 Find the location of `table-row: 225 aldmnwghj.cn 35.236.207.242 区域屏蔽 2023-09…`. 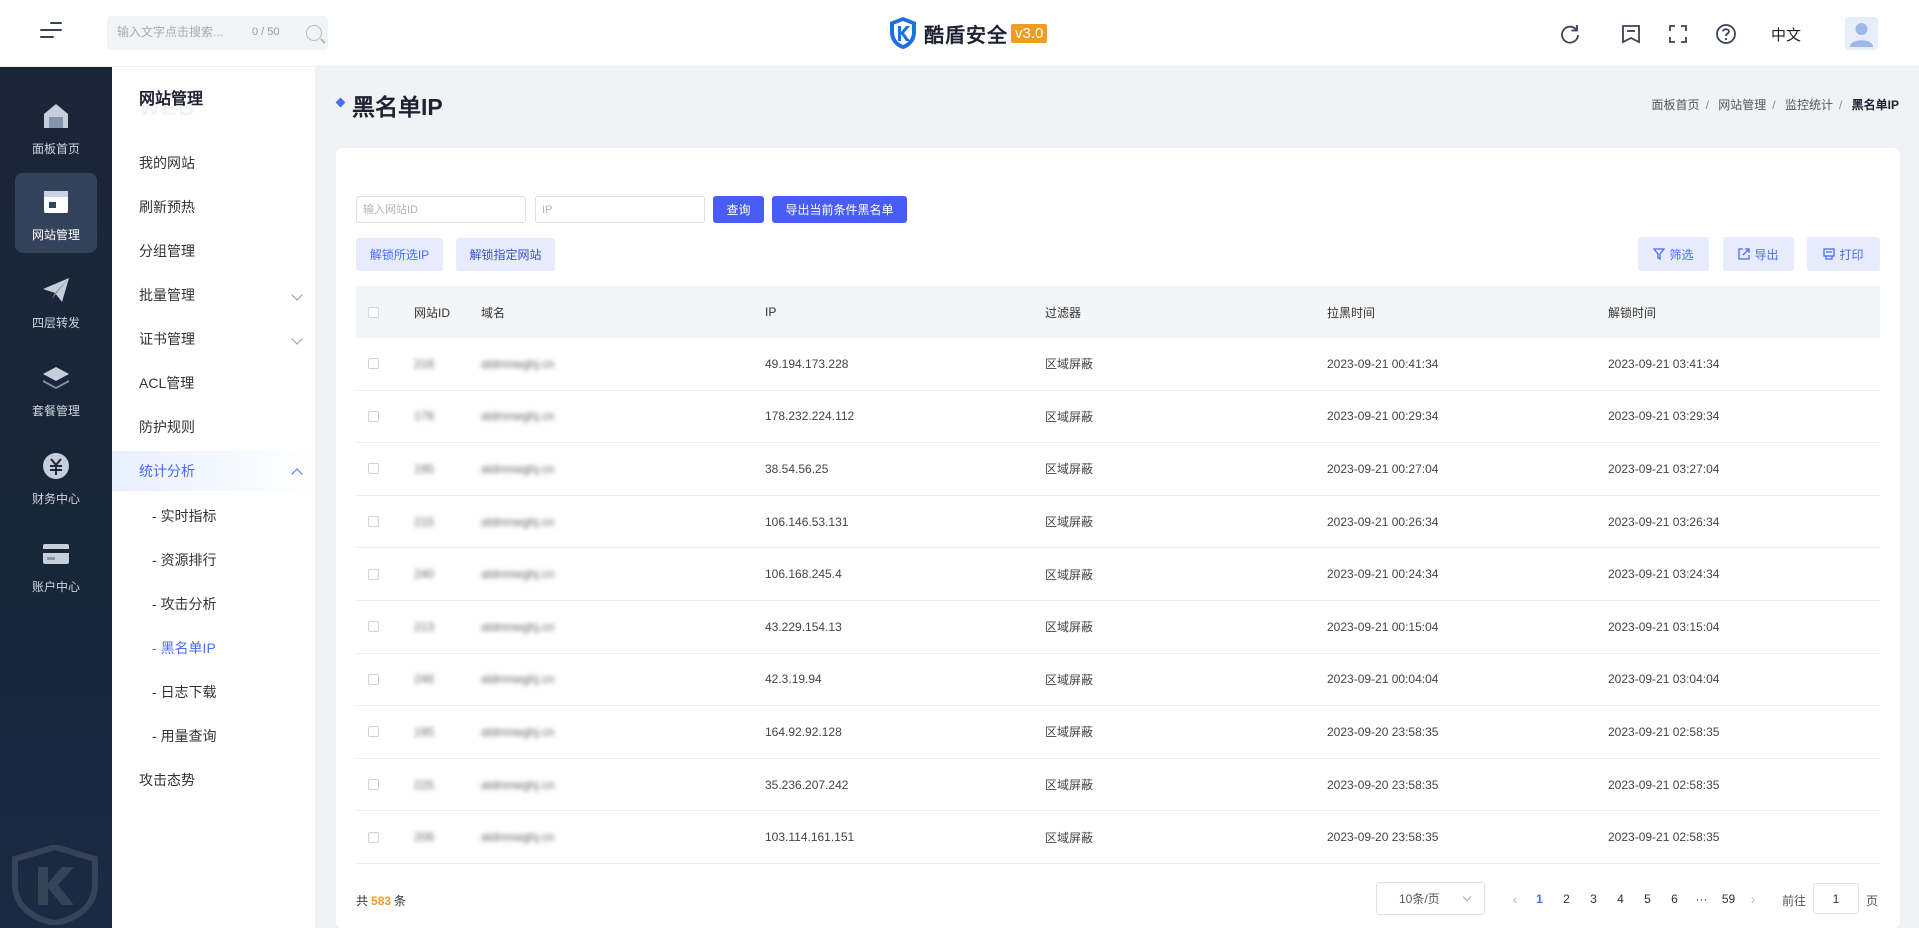

table-row: 225 aldmnwghj.cn 35.236.207.242 区域屏蔽 2023-09… is located at coordinates (1118, 785).